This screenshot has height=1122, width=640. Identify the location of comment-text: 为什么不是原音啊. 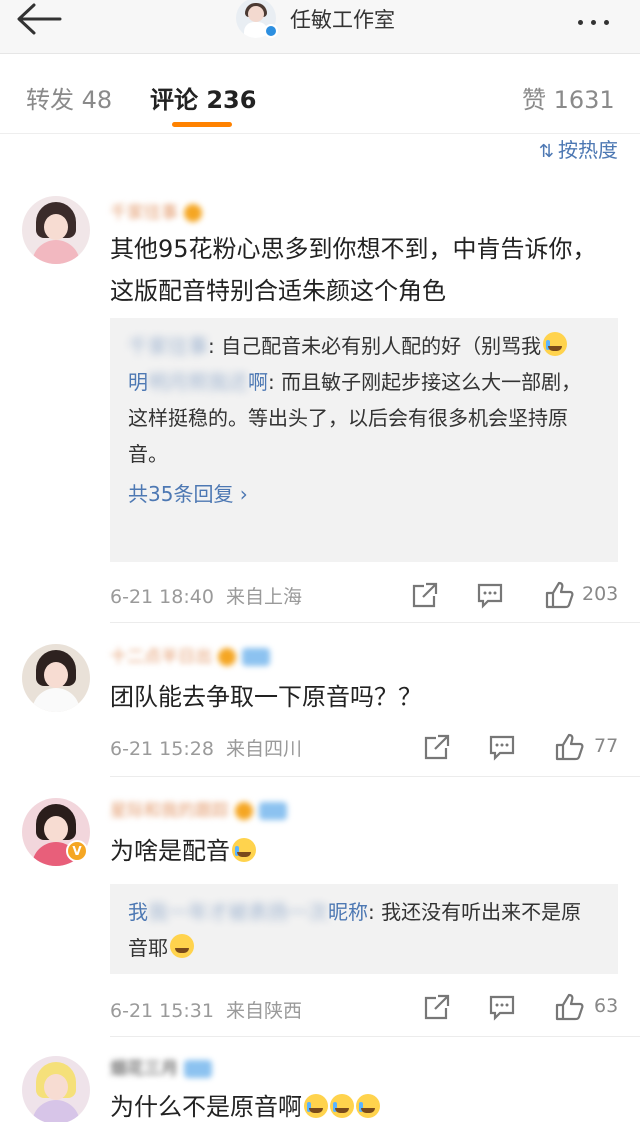
(360, 1104).